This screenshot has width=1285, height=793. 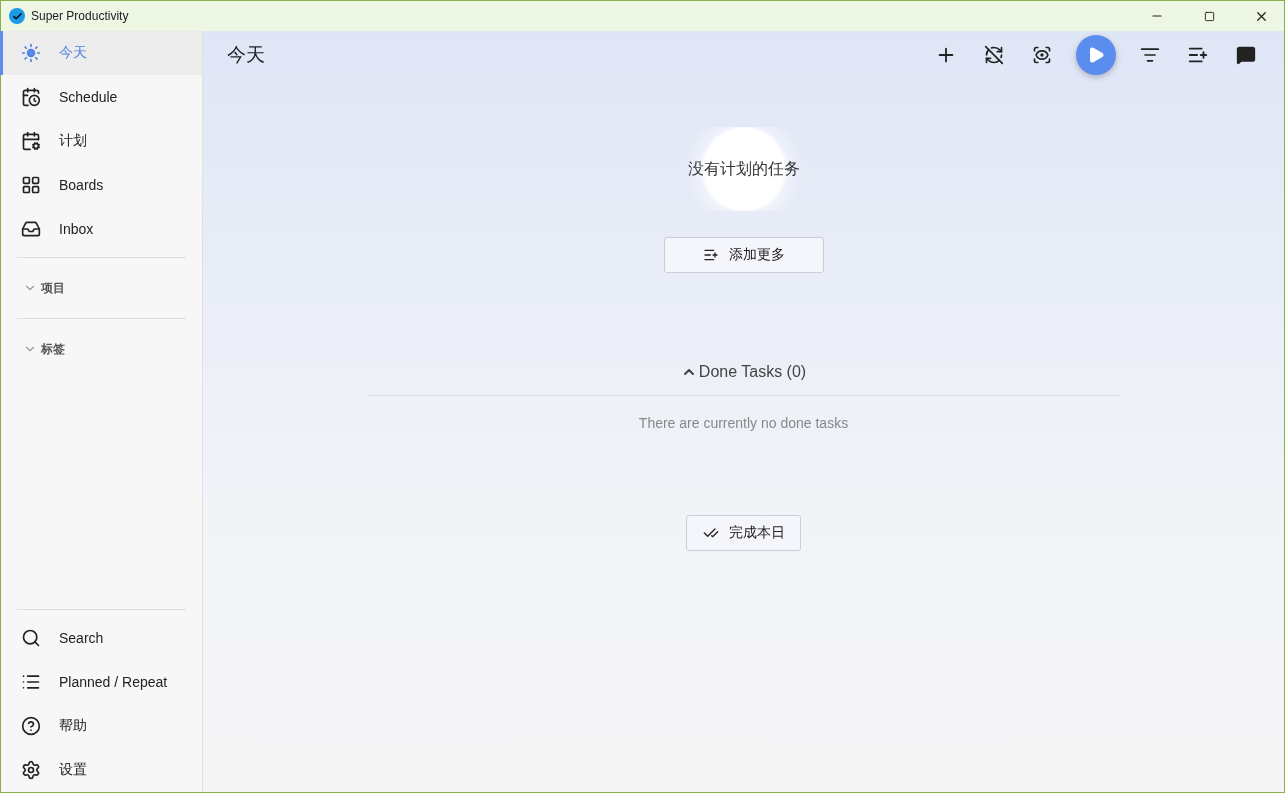 What do you see at coordinates (743, 168) in the screenshot?
I see `empty-message: 没有计划的任务` at bounding box center [743, 168].